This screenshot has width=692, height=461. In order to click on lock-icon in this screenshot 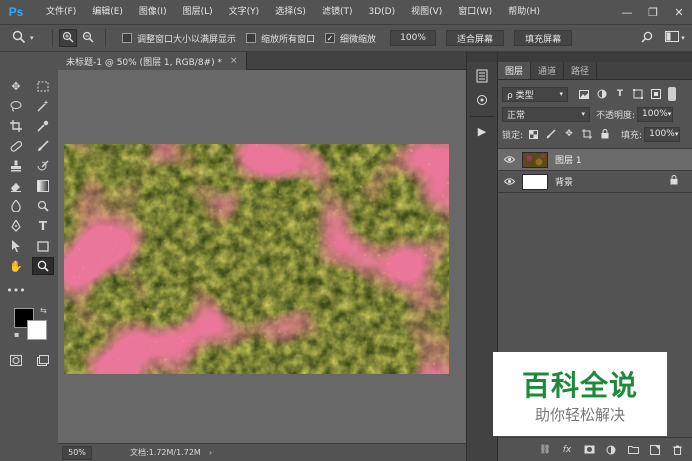, I will do `click(674, 181)`.